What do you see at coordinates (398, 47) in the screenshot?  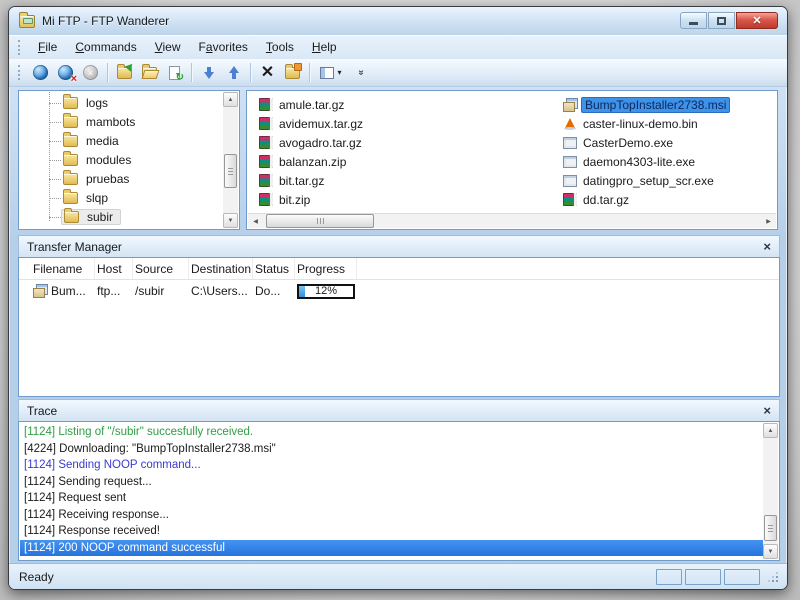 I see `menu-bar: File Commands View Favorites Tools Help` at bounding box center [398, 47].